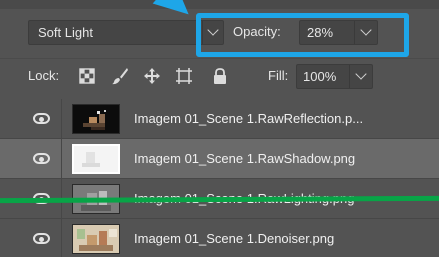 The width and height of the screenshot is (439, 257). Describe the element at coordinates (65, 32) in the screenshot. I see `blend-mode-value: Soft Light` at that location.